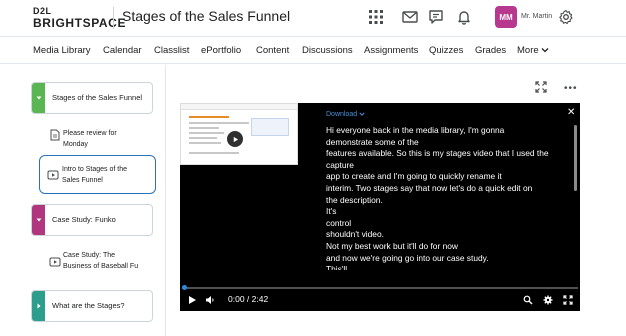 The image size is (626, 336). What do you see at coordinates (113, 18) in the screenshot?
I see `header-divider` at bounding box center [113, 18].